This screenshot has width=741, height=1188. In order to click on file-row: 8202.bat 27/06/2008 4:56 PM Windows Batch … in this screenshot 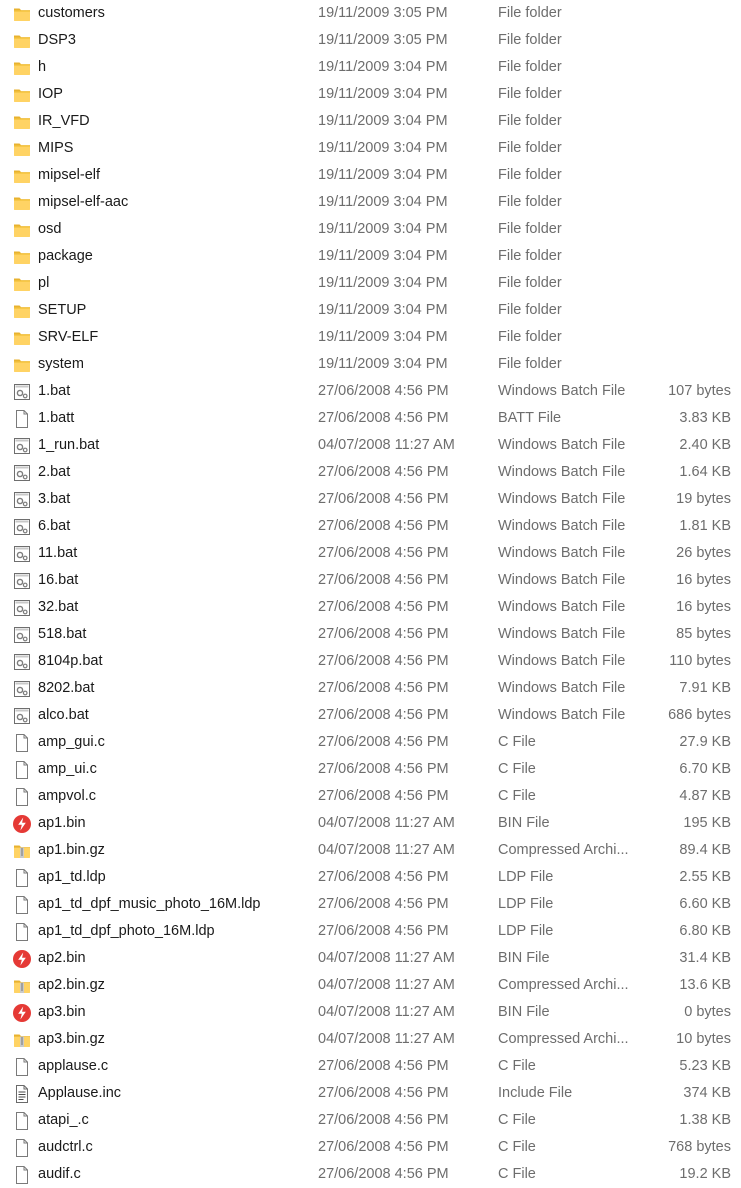, I will do `click(370, 688)`.